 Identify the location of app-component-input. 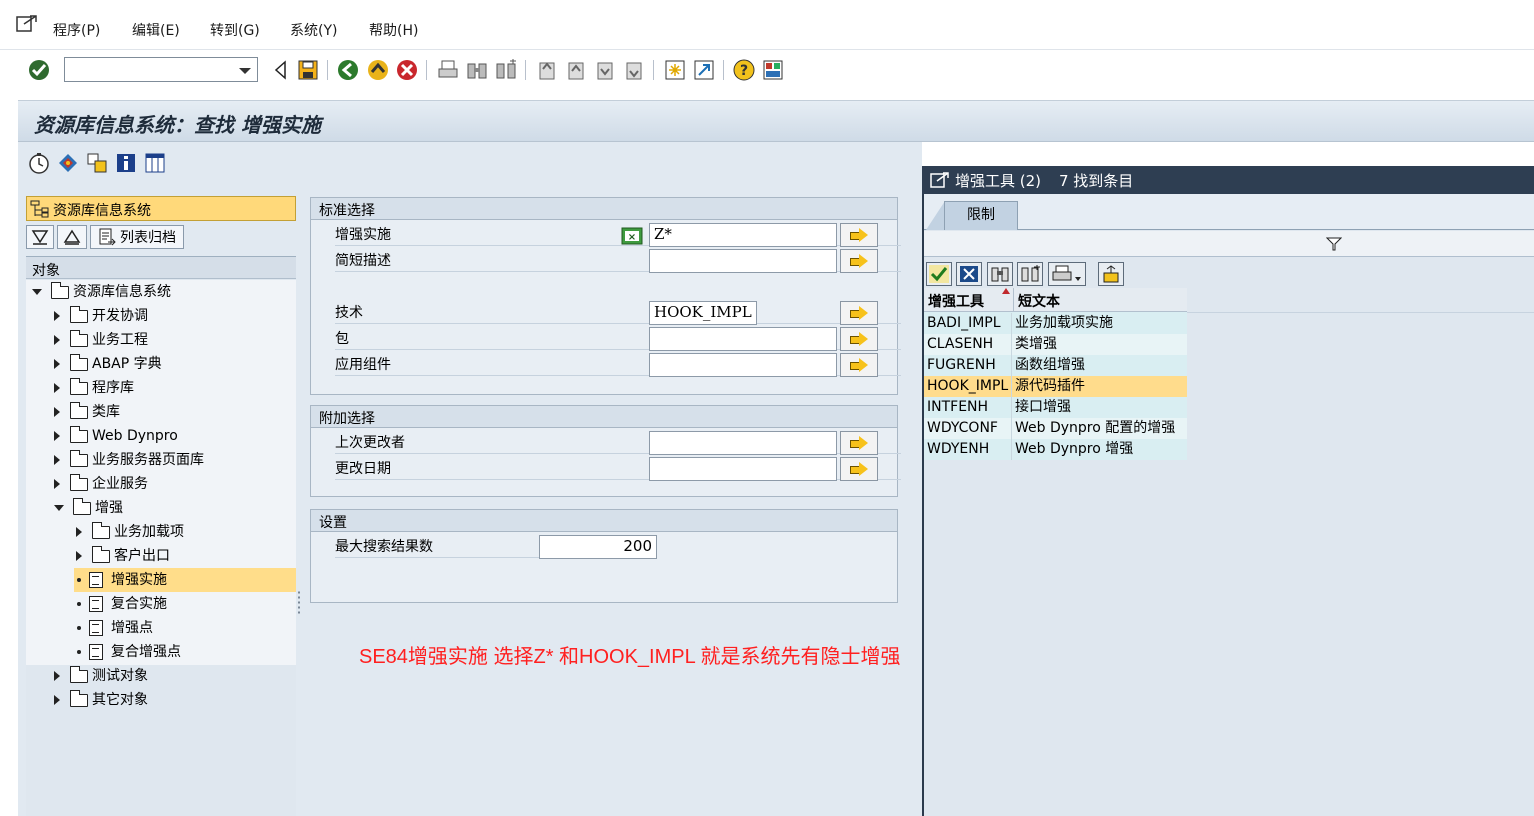
(743, 365).